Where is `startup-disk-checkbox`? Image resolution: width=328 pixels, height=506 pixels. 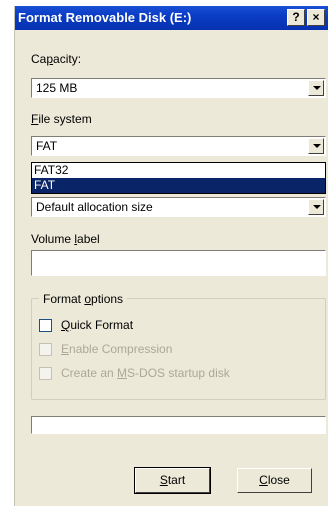
startup-disk-checkbox is located at coordinates (45, 373).